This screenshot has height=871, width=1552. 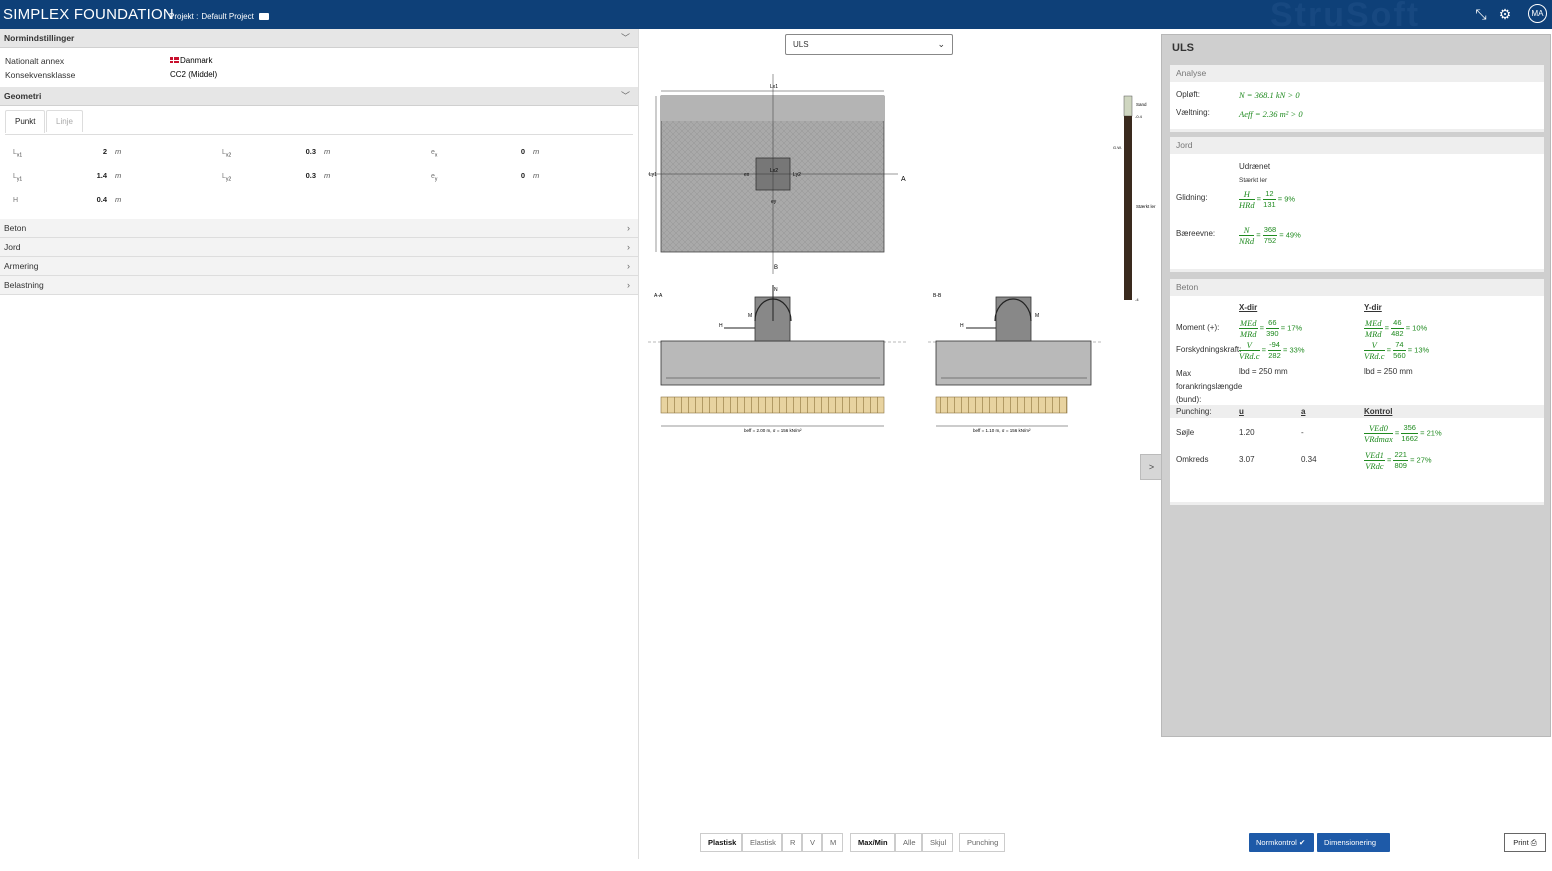 I want to click on jord-title: Jord, so click(x=1357, y=145).